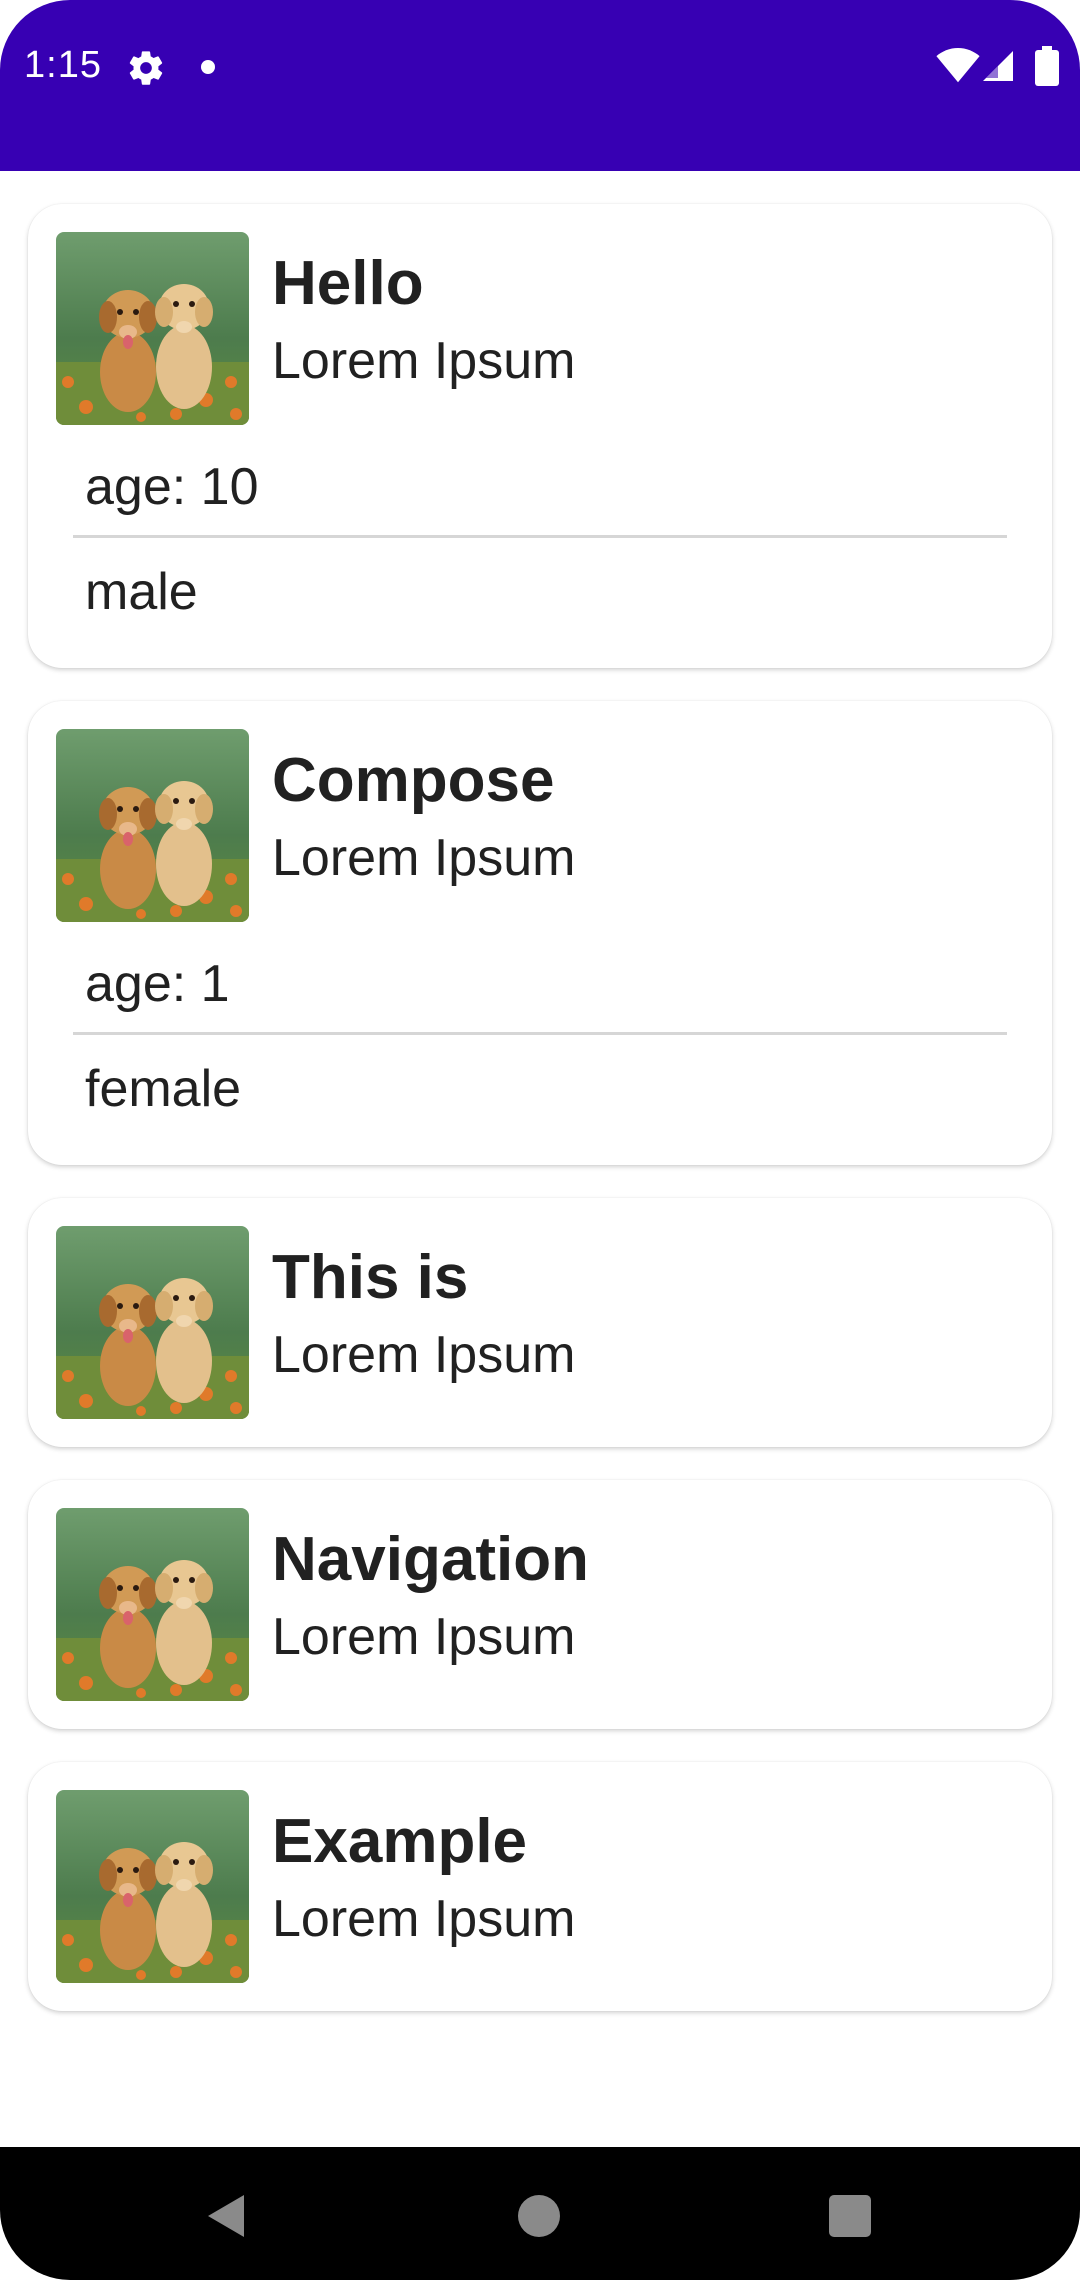 The width and height of the screenshot is (1080, 2280). What do you see at coordinates (540, 494) in the screenshot?
I see `detail-age: age: 10` at bounding box center [540, 494].